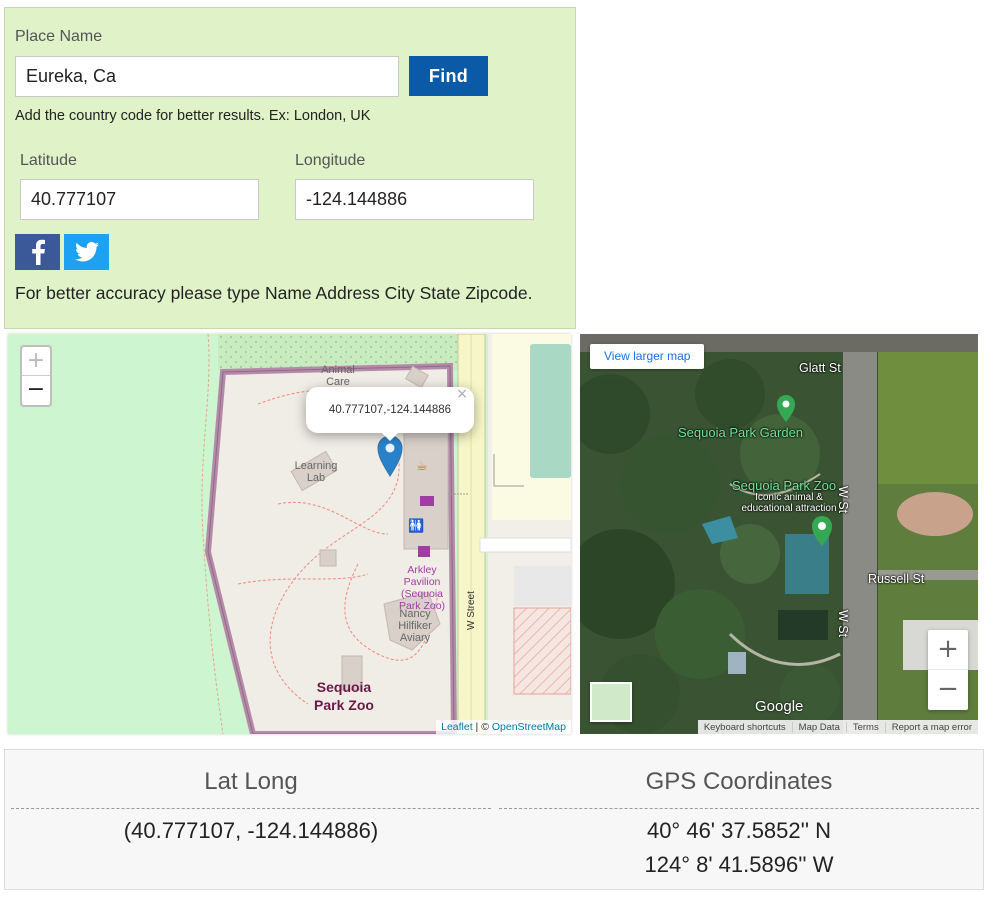 The image size is (1006, 904). Describe the element at coordinates (843, 624) in the screenshot. I see `label-w-st-south: W St` at that location.